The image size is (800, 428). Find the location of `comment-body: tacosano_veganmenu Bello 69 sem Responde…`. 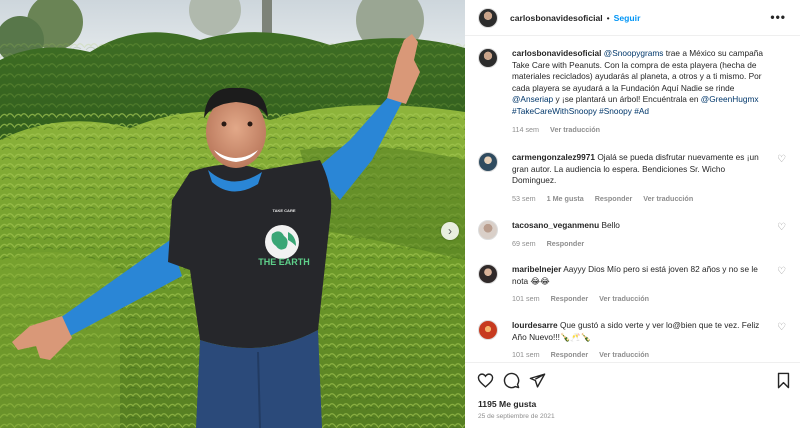

comment-body: tacosano_veganmenu Bello 69 sem Responde… is located at coordinates (641, 234).